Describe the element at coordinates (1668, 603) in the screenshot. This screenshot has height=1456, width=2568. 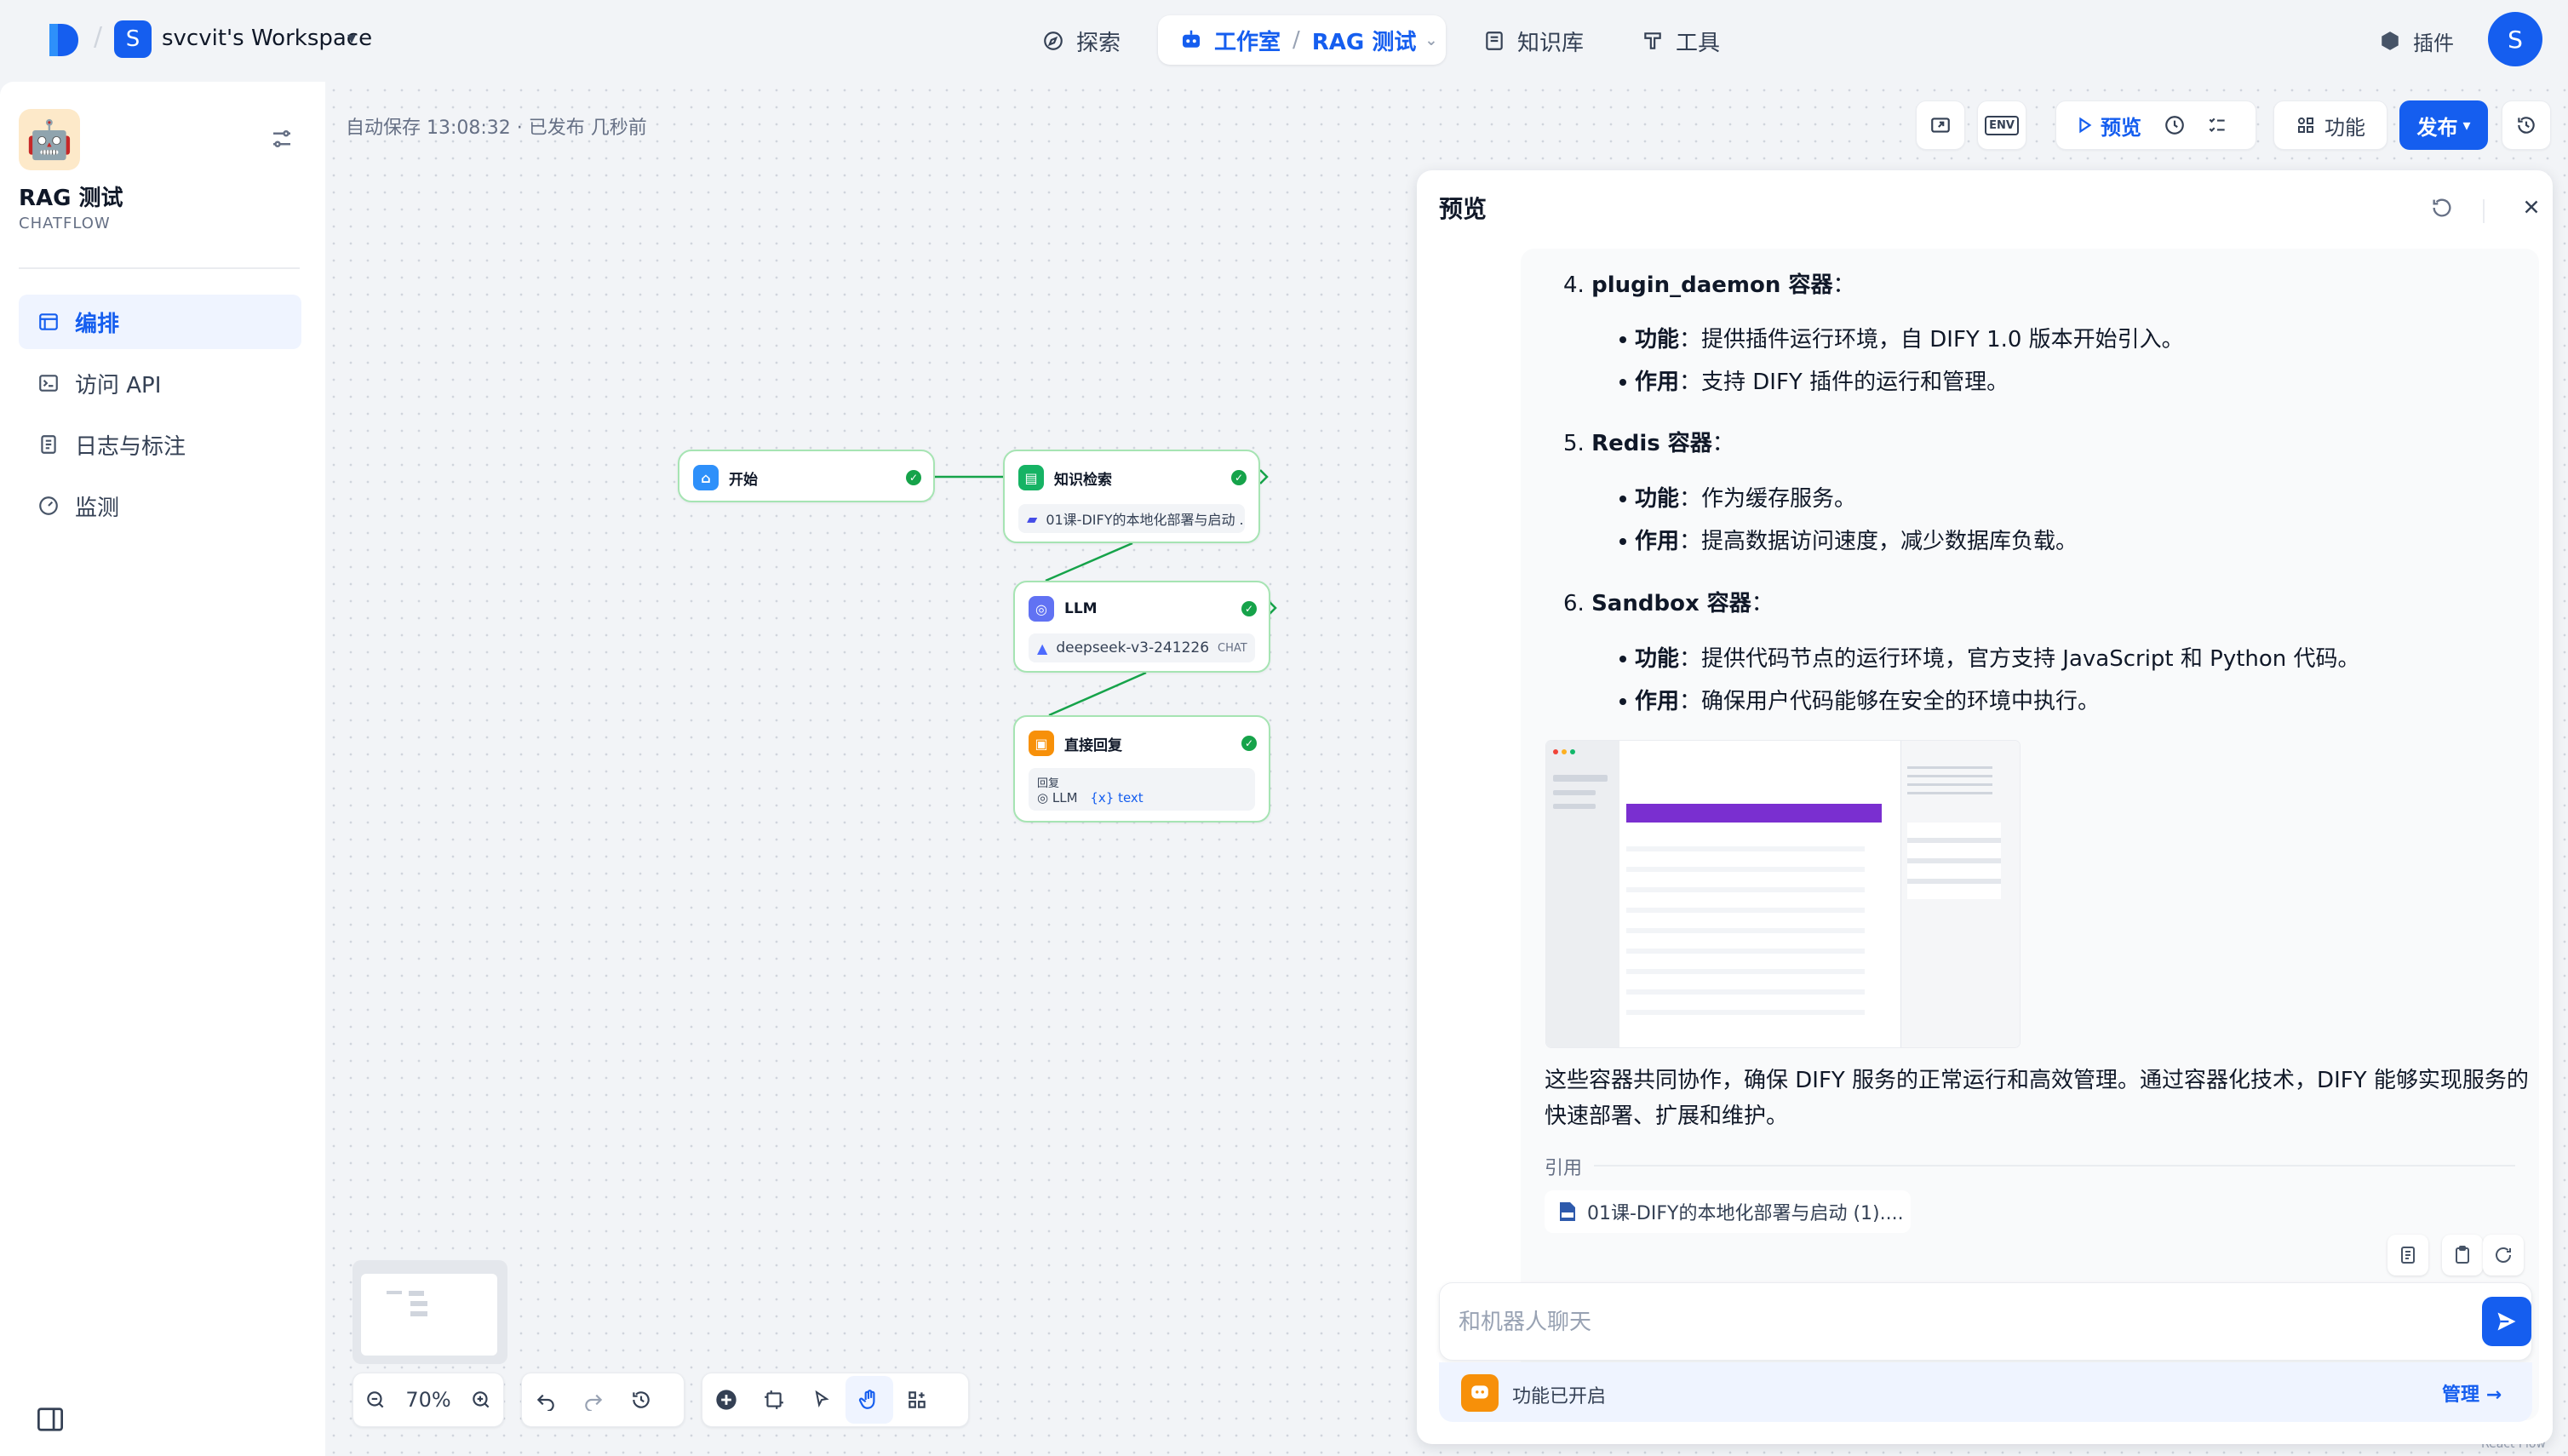
I see `section-heading: 6. Sandbox 容器：` at that location.